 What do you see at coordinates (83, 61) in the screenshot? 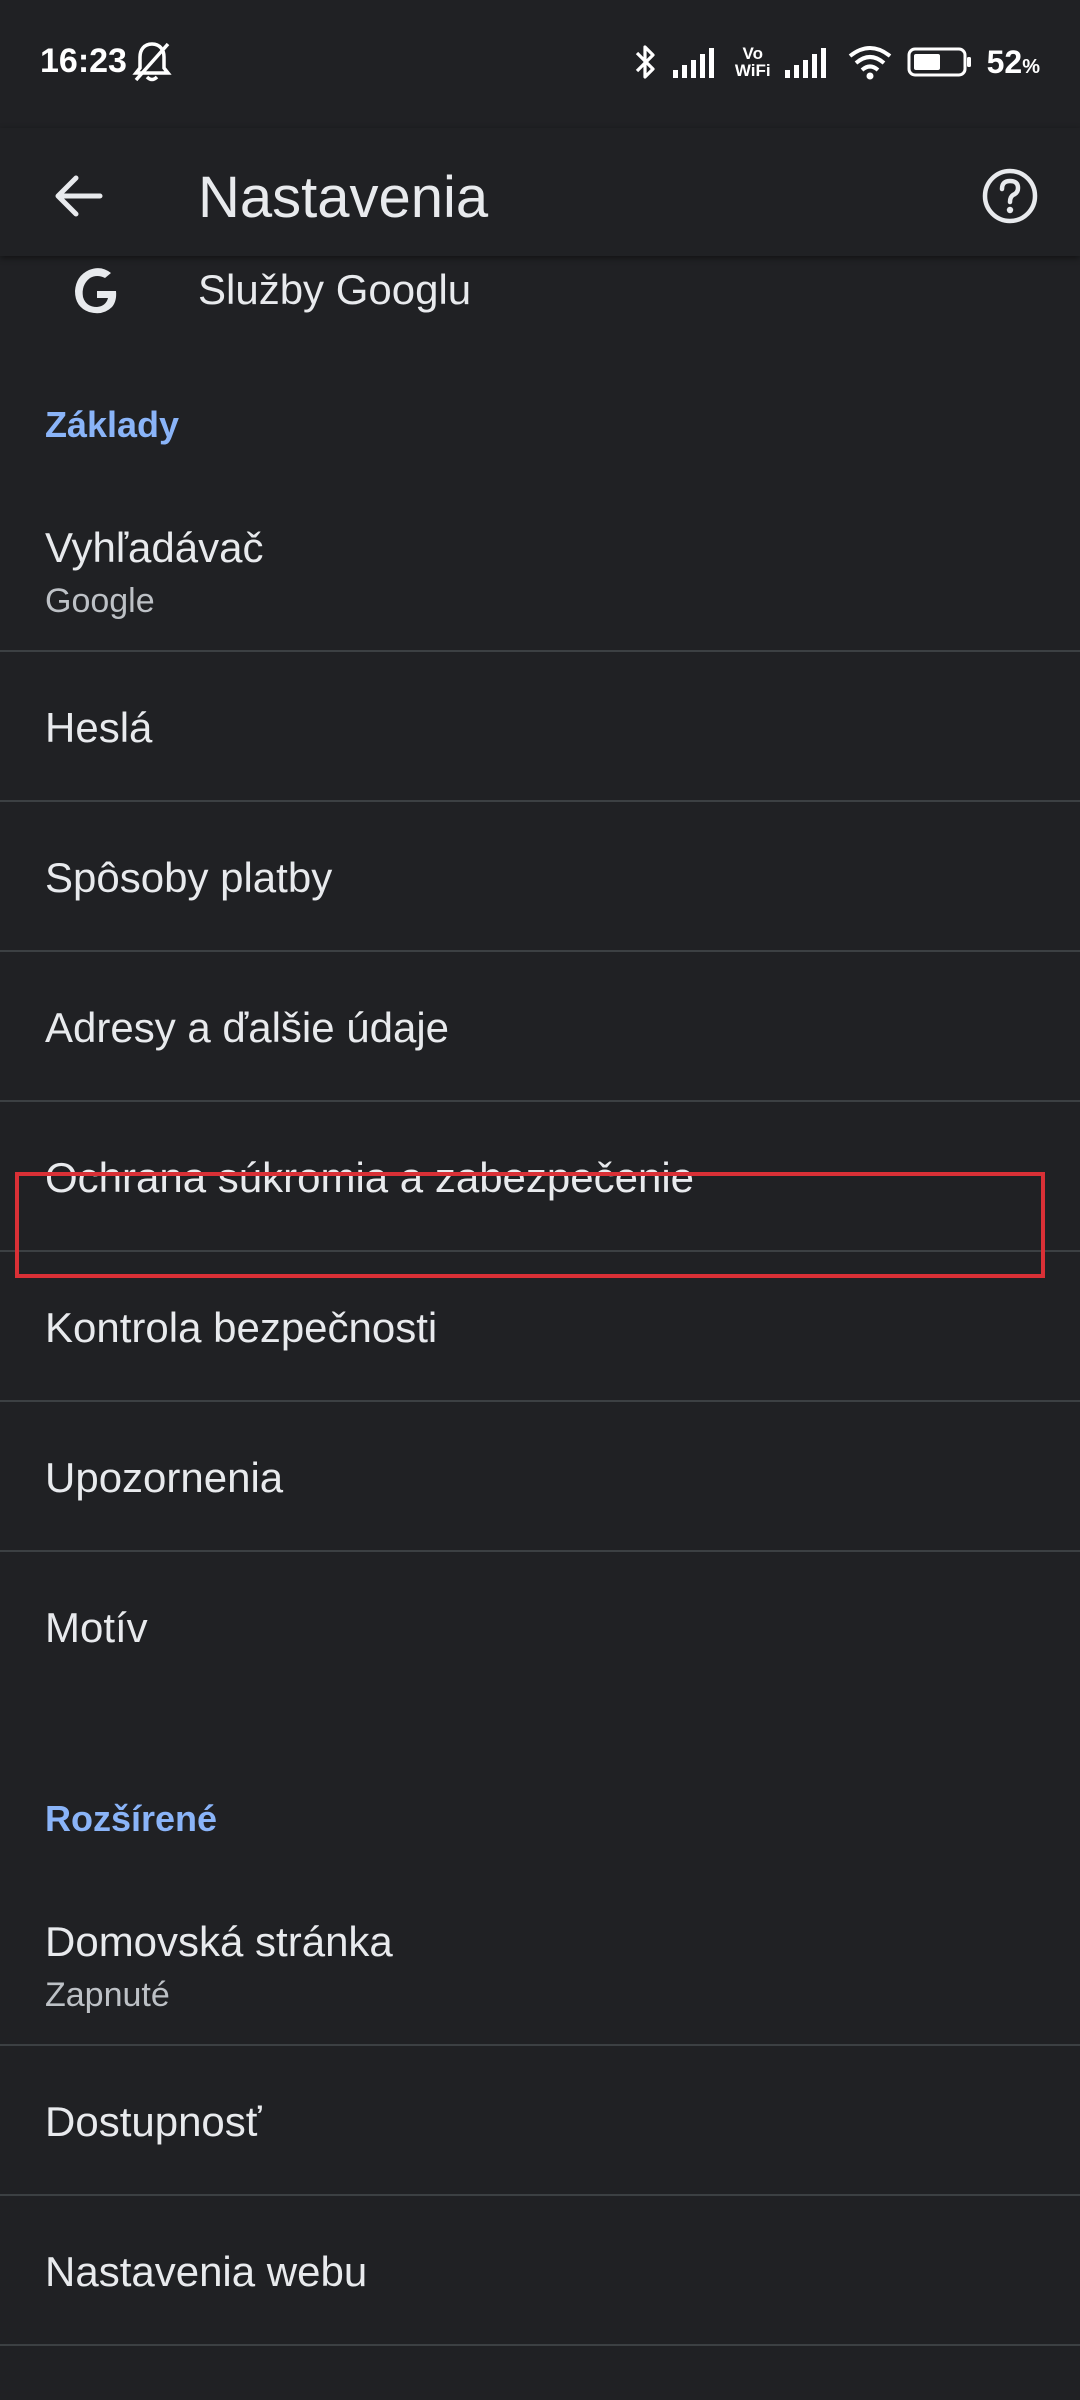
I see `status-time: 16:23` at bounding box center [83, 61].